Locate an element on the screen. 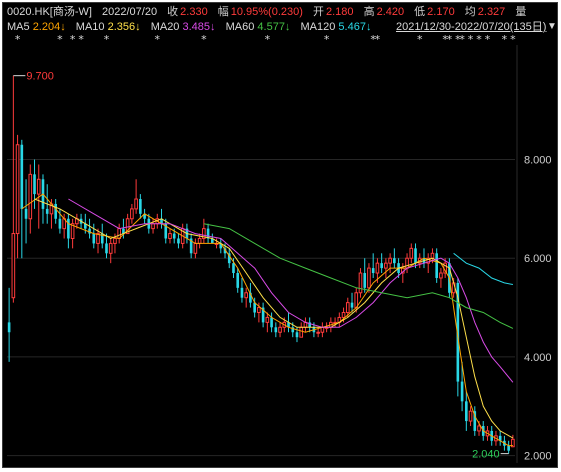  ma-line-ma60 is located at coordinates (358, 276).